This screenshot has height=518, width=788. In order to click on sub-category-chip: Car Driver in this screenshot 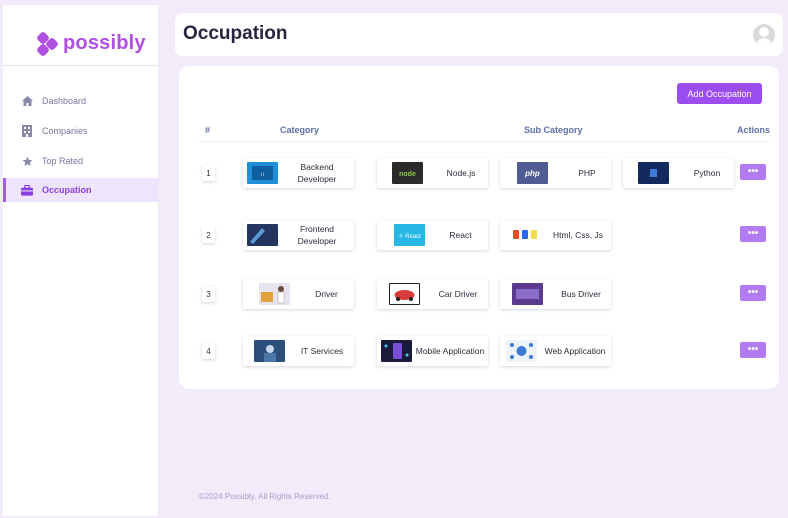, I will do `click(432, 294)`.